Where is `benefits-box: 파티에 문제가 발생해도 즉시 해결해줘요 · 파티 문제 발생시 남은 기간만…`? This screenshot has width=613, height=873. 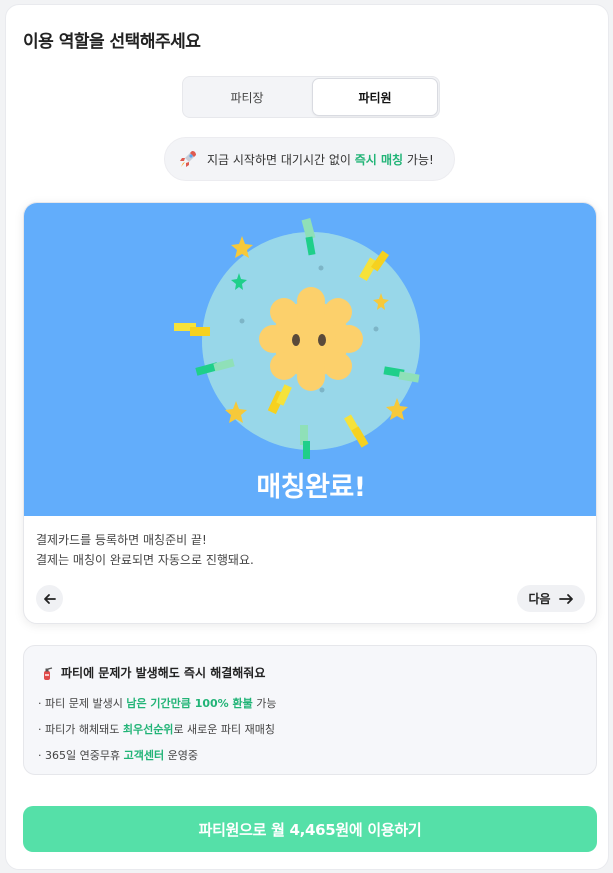
benefits-box: 파티에 문제가 발생해도 즉시 해결해줘요 · 파티 문제 발생시 남은 기간만… is located at coordinates (310, 710).